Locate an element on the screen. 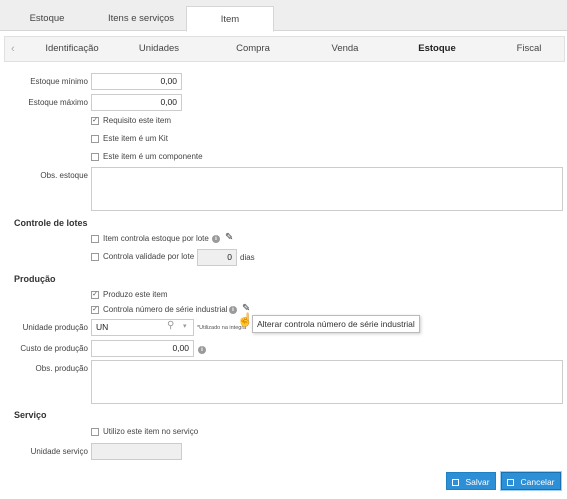 The height and width of the screenshot is (499, 567). cancel-button: Cancelar is located at coordinates (531, 481).